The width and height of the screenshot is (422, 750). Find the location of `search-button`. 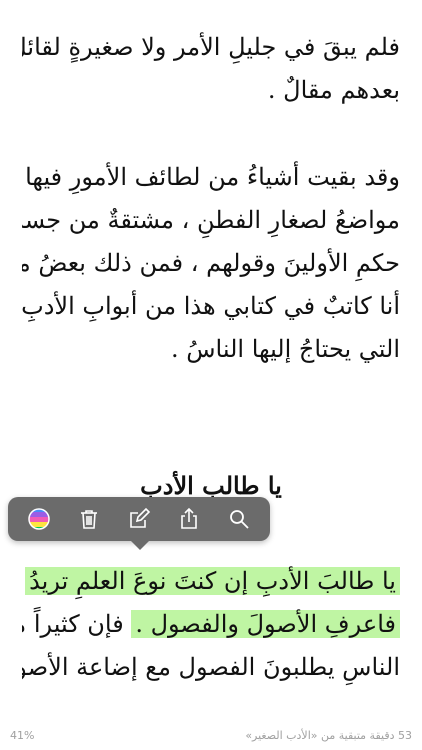

search-button is located at coordinates (239, 519).